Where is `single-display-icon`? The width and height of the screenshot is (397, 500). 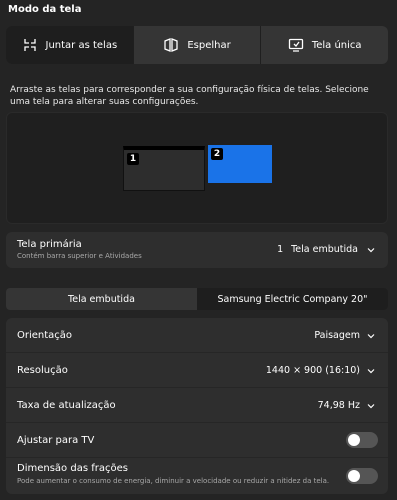 single-display-icon is located at coordinates (295, 45).